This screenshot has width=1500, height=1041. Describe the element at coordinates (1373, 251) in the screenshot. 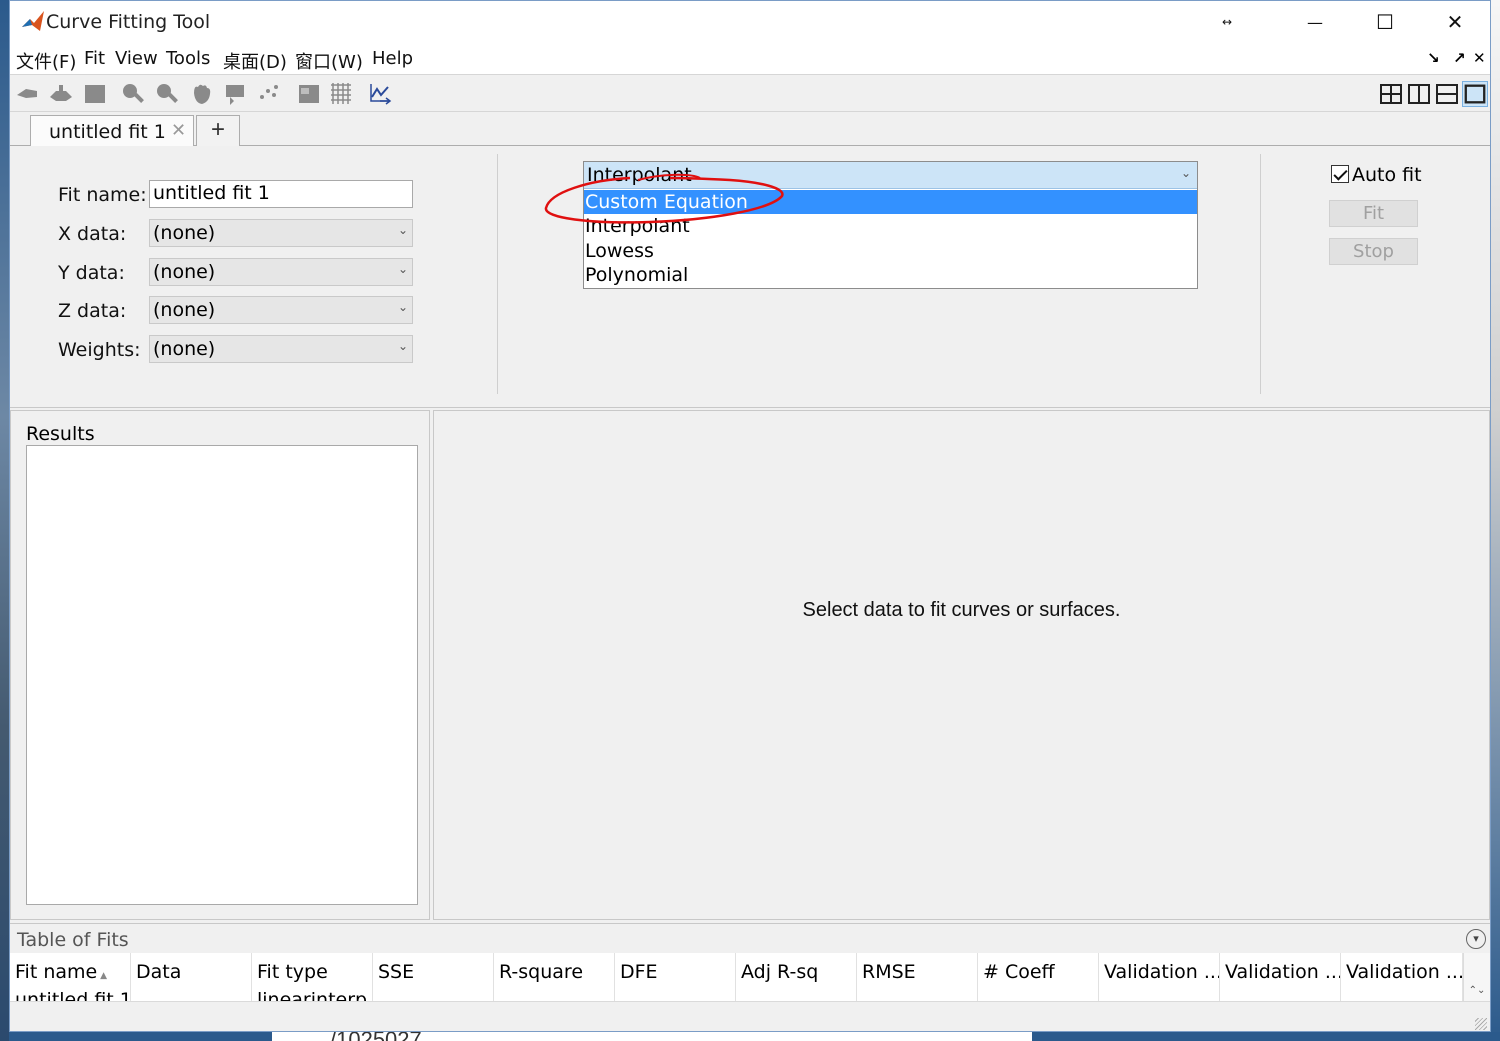

I see `stop-button: Stop` at that location.